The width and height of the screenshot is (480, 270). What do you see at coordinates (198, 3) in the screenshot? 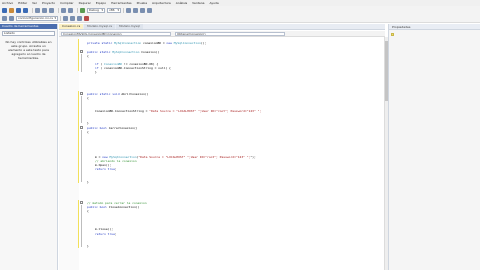
I see `menu-item-ventana: Ventana` at bounding box center [198, 3].